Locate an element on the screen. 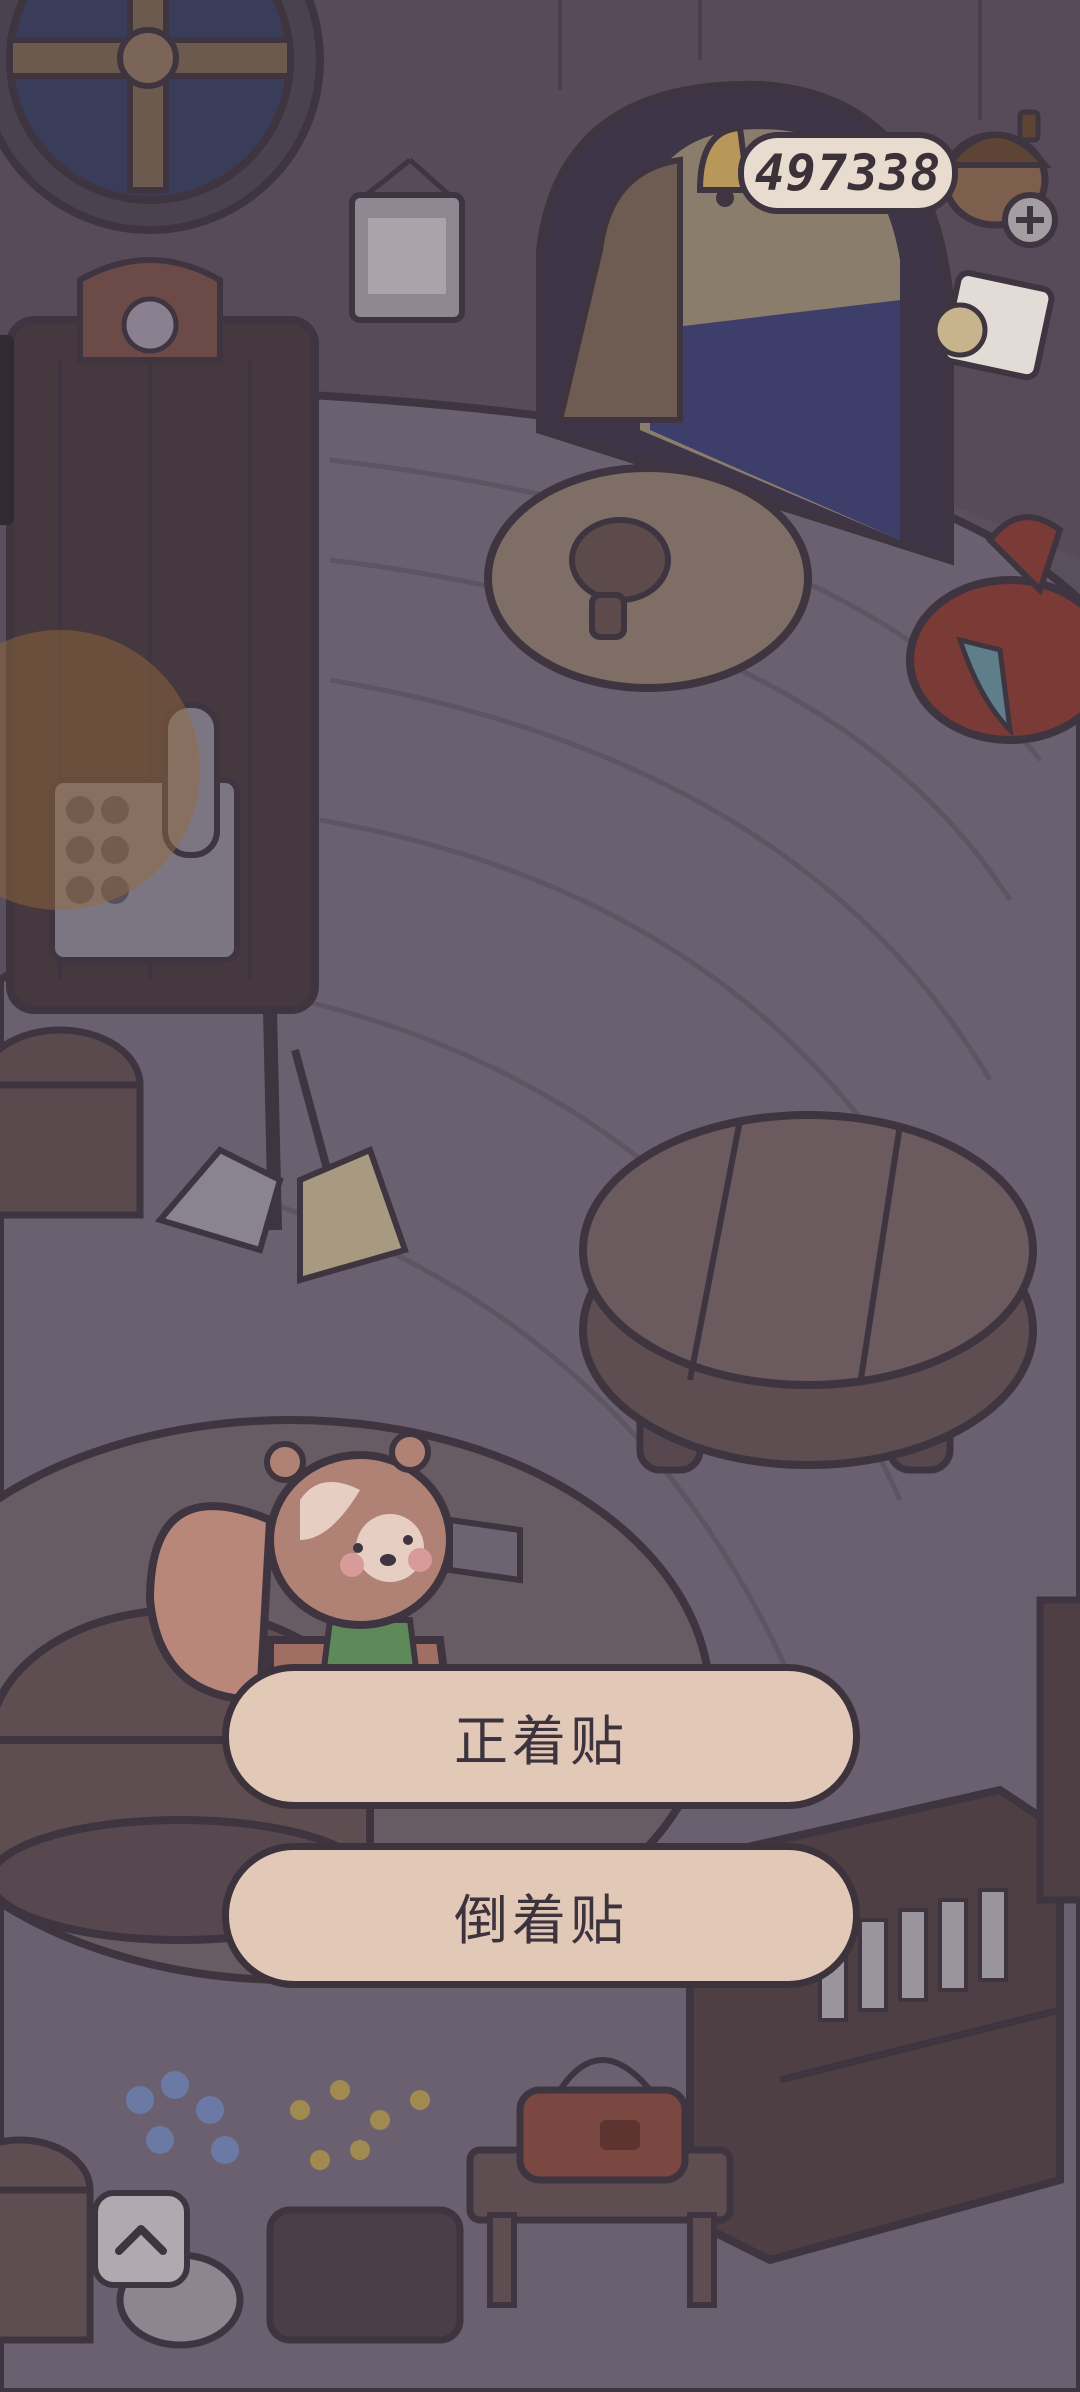  left-edge-handle is located at coordinates (7, 430).